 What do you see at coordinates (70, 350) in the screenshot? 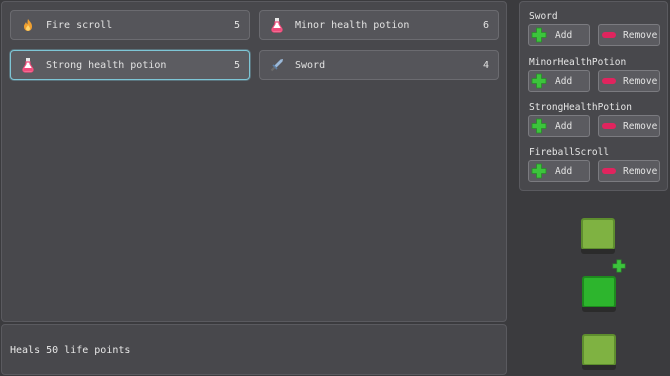
I see `item-description: Heals 50 life points` at bounding box center [70, 350].